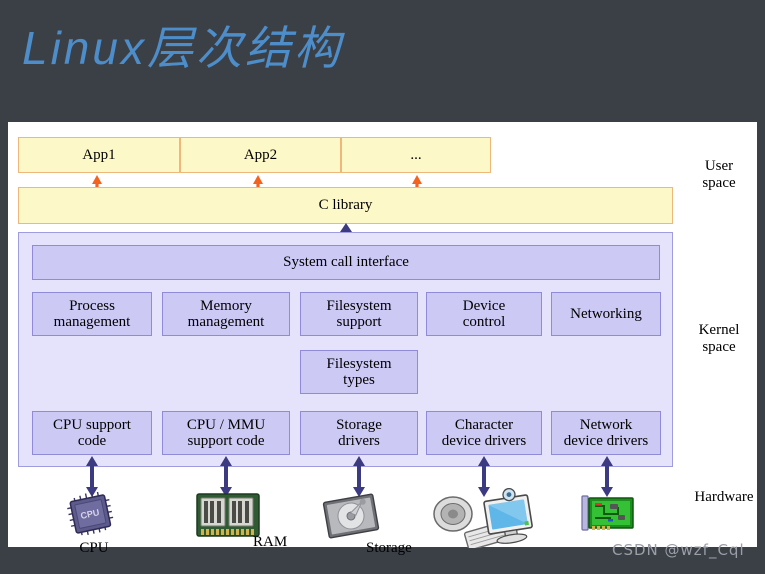 The height and width of the screenshot is (574, 765). I want to click on kernel-box-label: CPU / MMU support code, so click(226, 432).